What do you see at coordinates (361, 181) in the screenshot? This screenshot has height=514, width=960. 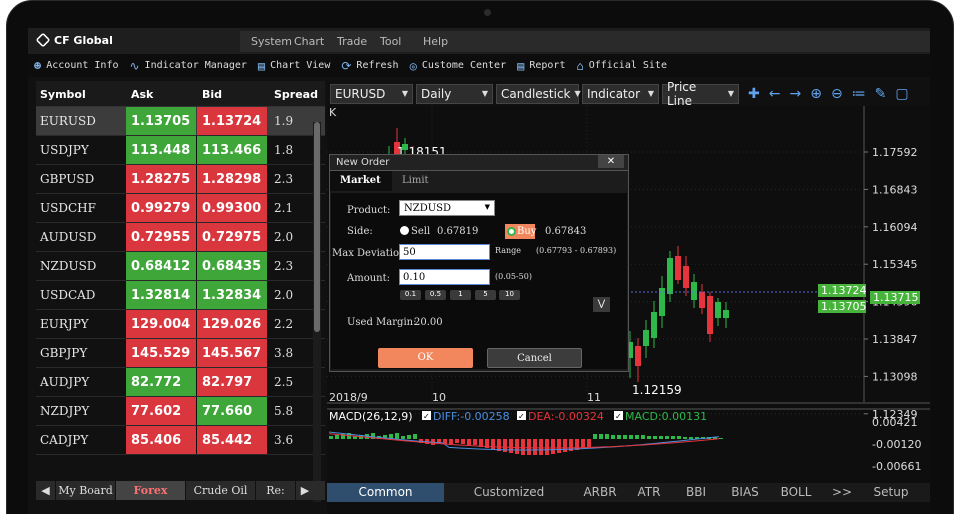 I see `tab-market: Market` at bounding box center [361, 181].